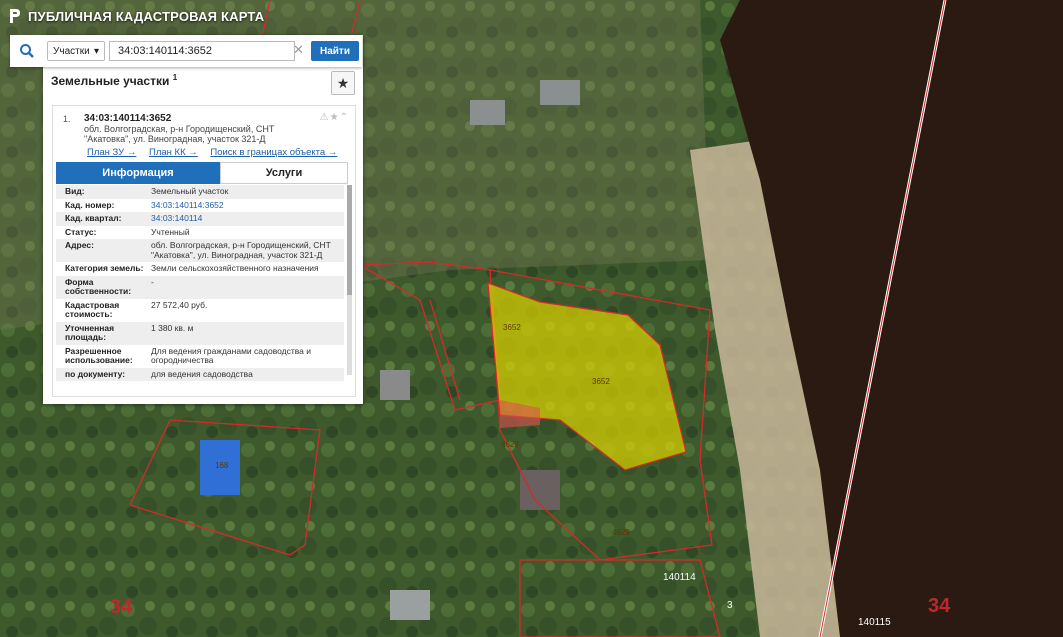  I want to click on quarter-label: 140114, so click(679, 577).